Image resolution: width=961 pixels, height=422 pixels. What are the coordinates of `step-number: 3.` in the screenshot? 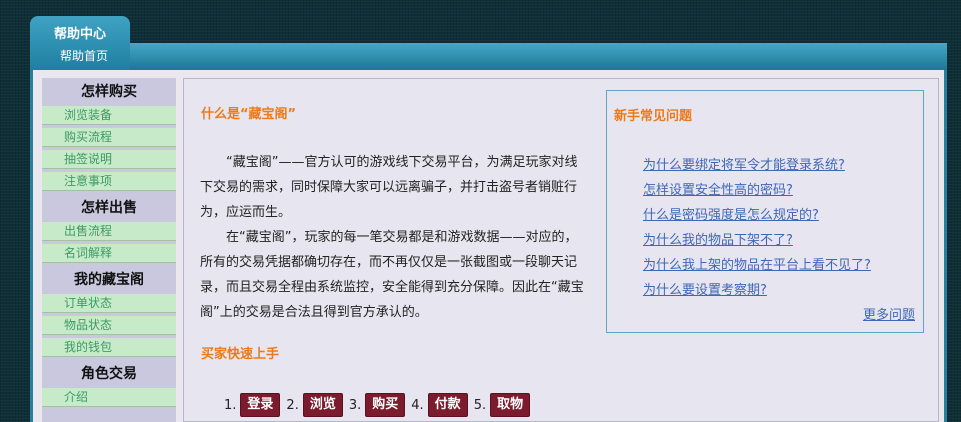 It's located at (355, 405).